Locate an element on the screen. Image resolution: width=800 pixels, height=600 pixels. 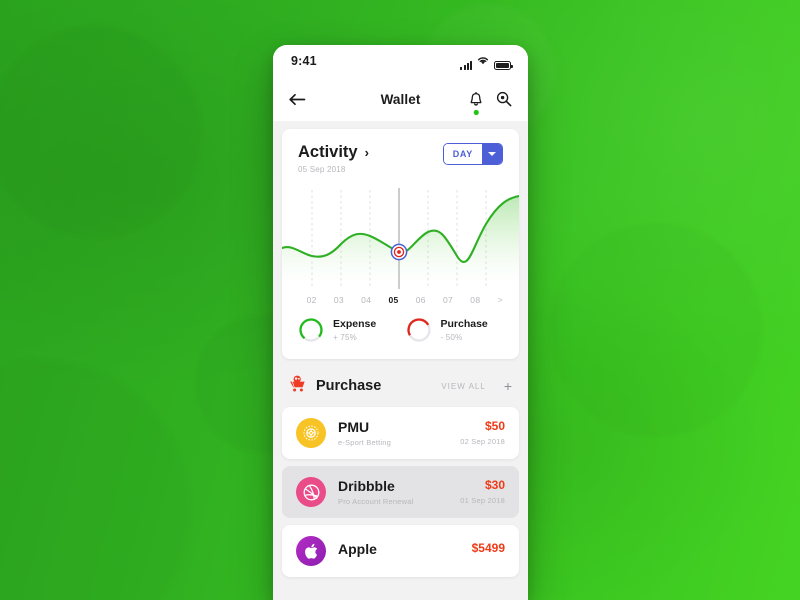
app-header: Wallet is located at coordinates (400, 99).